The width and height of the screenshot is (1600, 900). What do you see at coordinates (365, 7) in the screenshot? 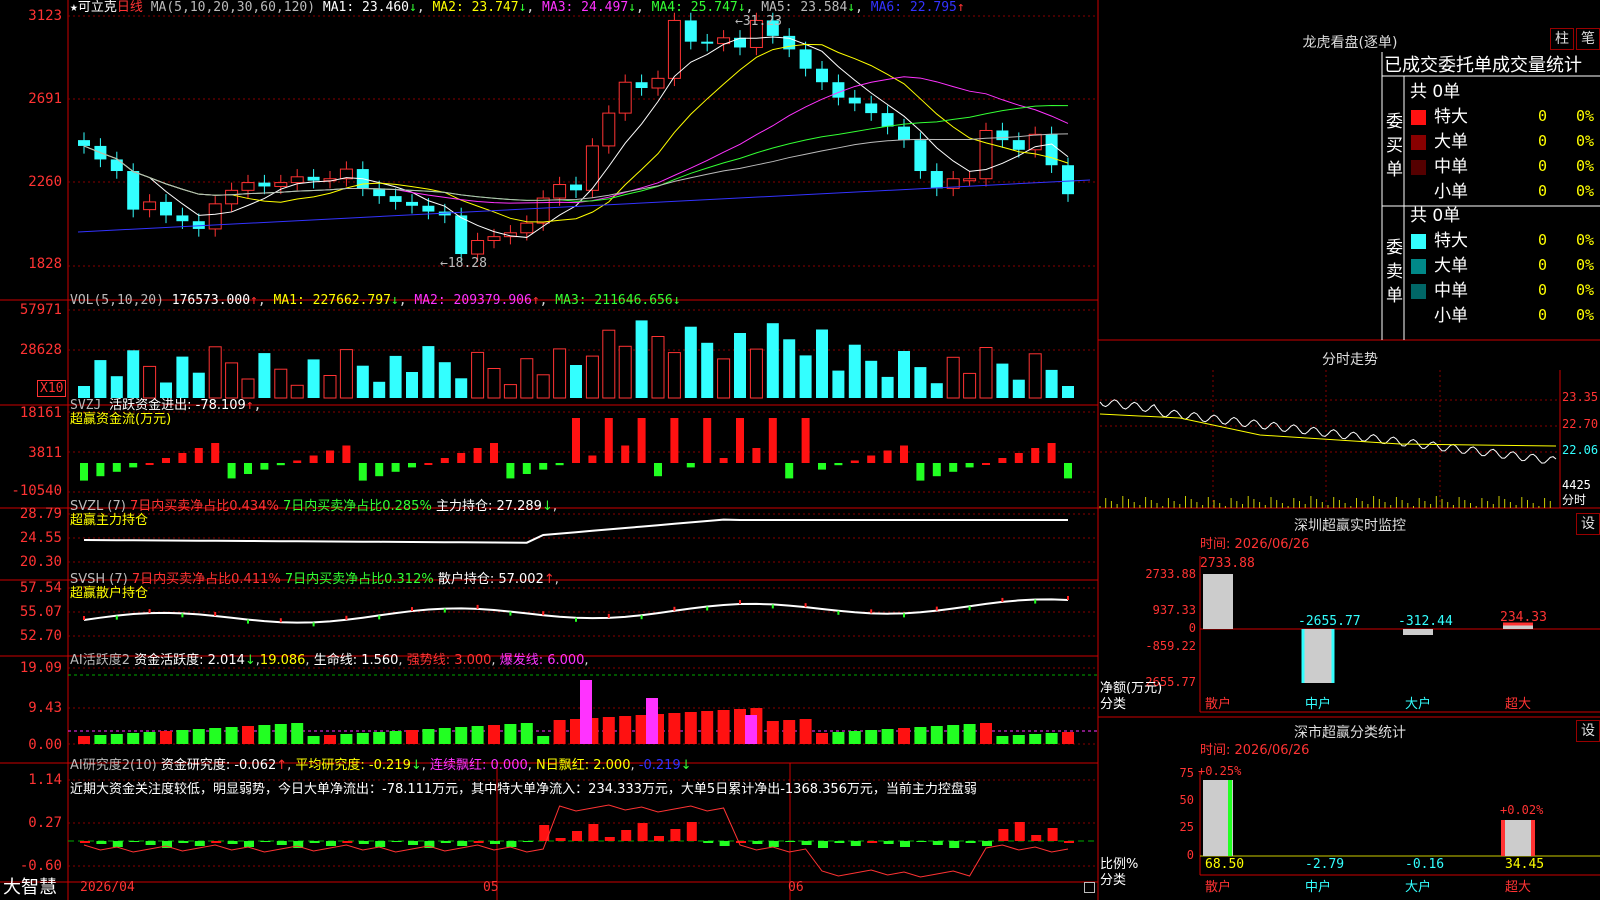
I see `ma1-value: MA1: 23.460` at bounding box center [365, 7].